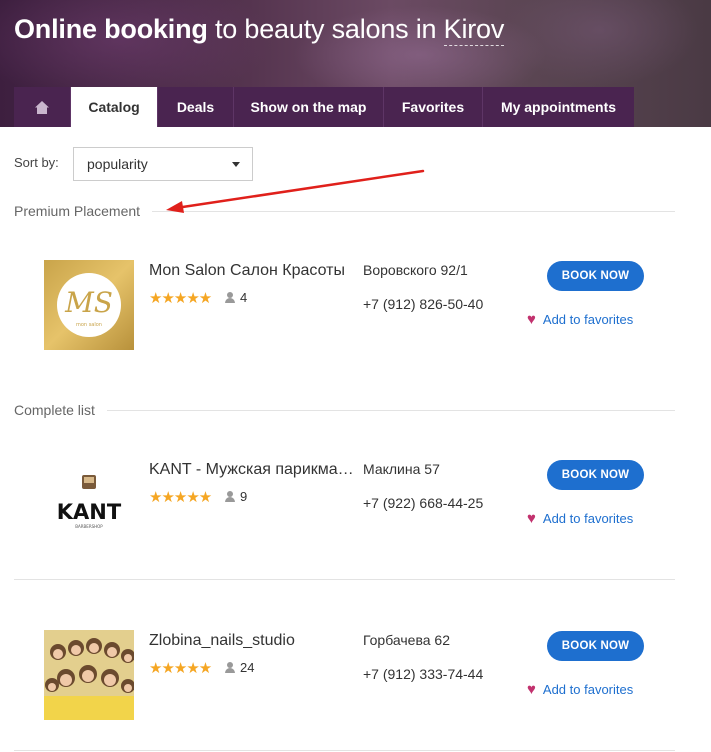  I want to click on salon-name: KANT - Мужская парикмахерская, so click(251, 470).